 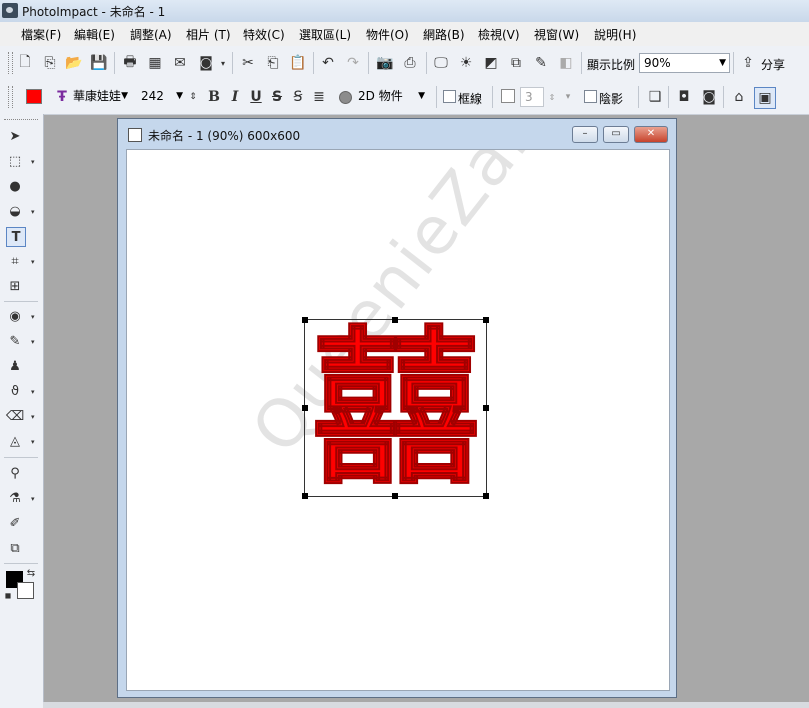 I want to click on background-color-swatch, so click(x=25, y=590).